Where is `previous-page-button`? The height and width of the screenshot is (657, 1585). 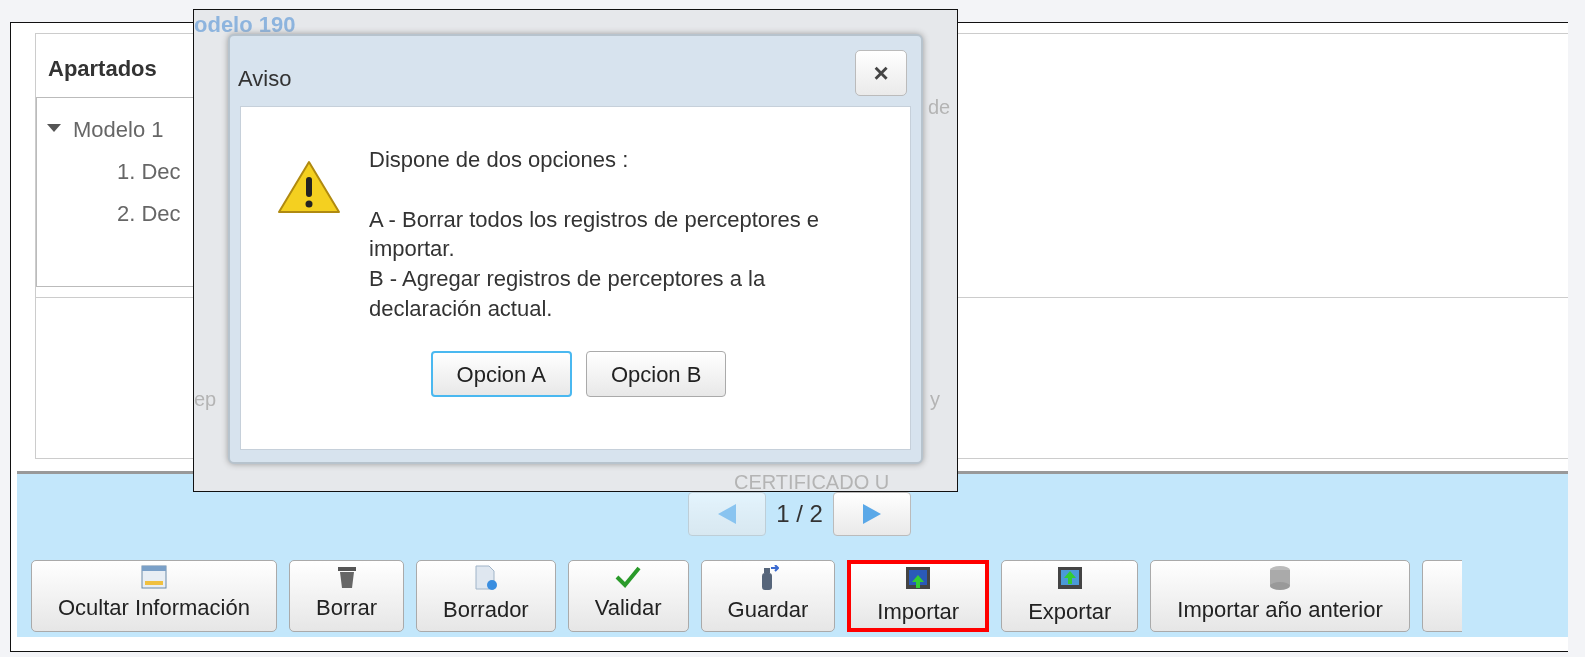 previous-page-button is located at coordinates (727, 514).